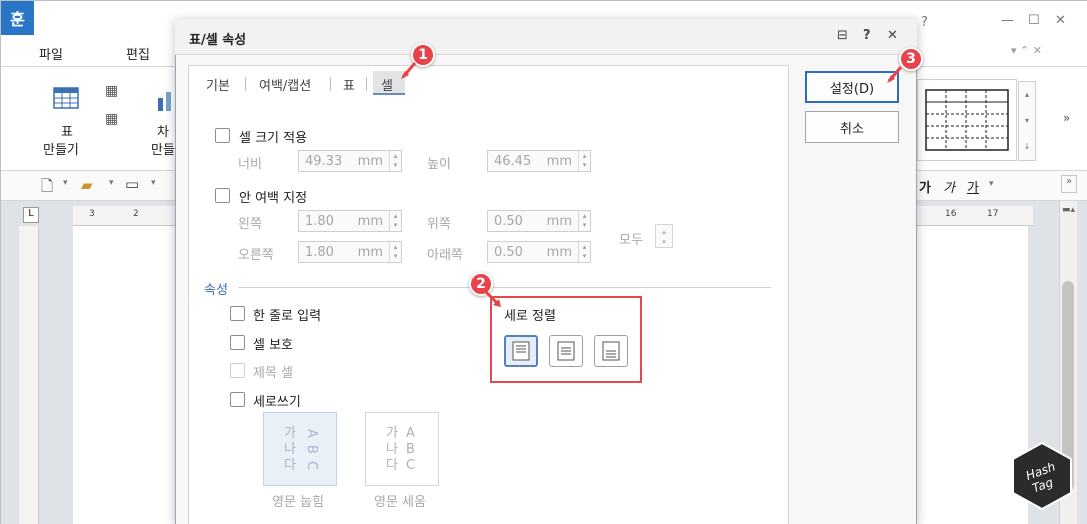  I want to click on window-maximize-icon: ☐, so click(1034, 20).